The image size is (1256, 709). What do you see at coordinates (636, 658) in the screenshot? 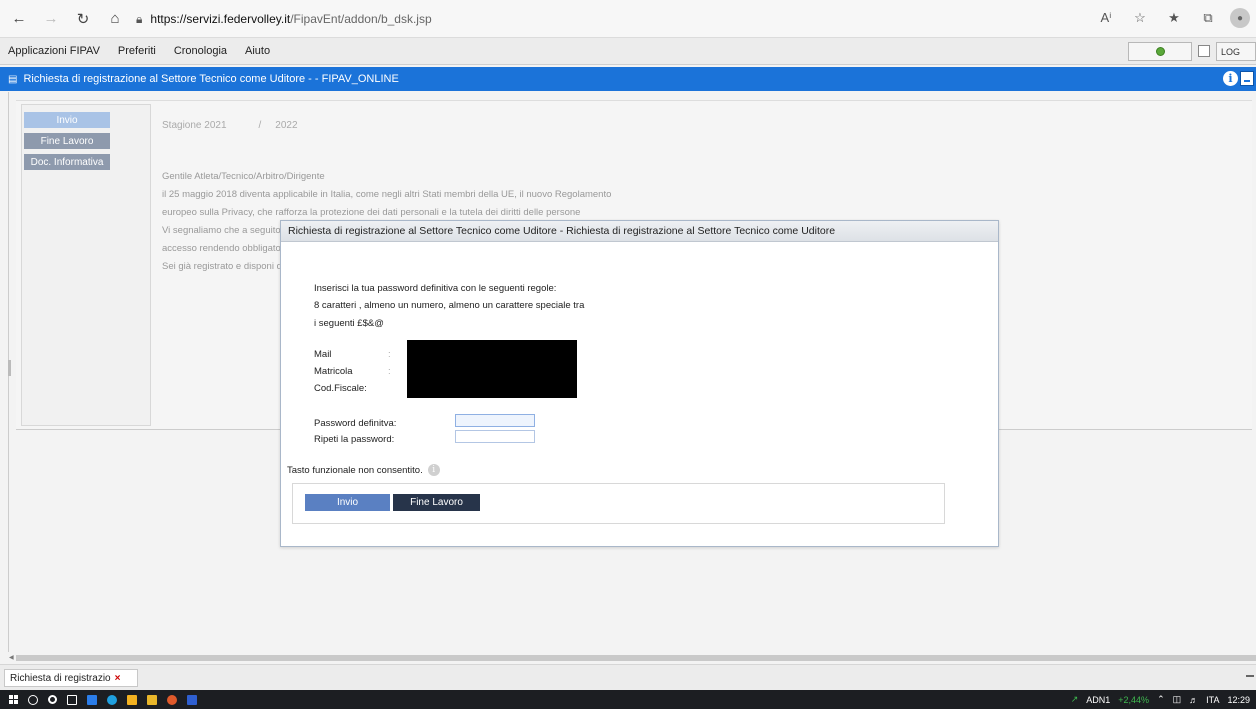
I see `horizontal-scrollbar` at bounding box center [636, 658].